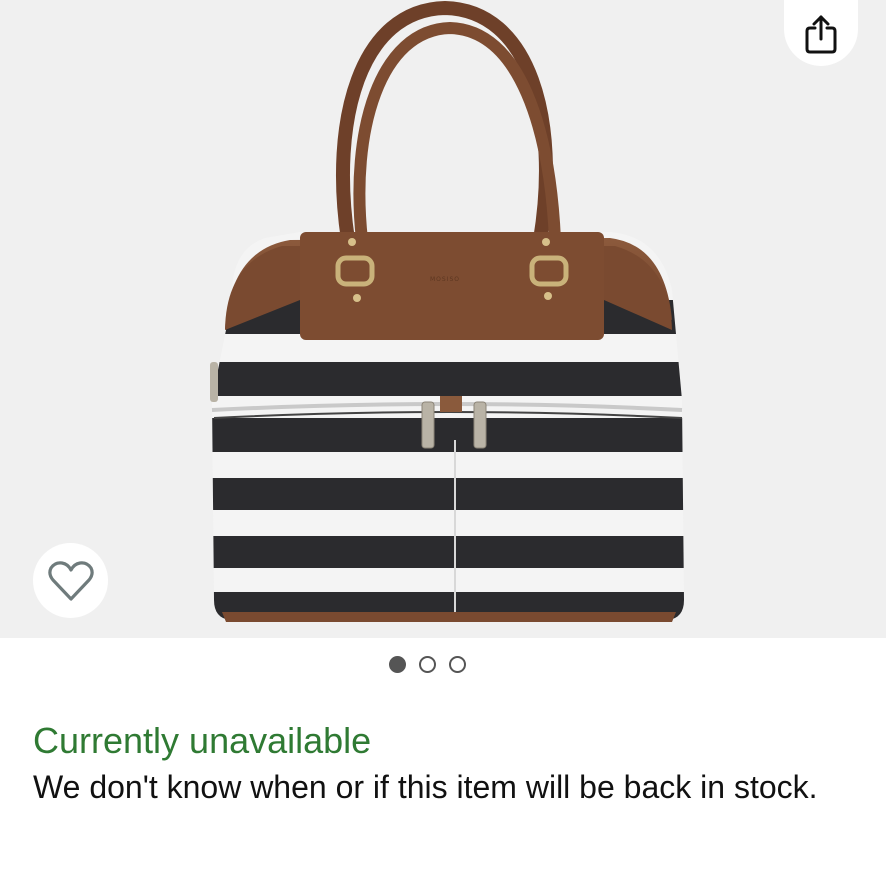 This screenshot has height=886, width=886. What do you see at coordinates (445, 279) in the screenshot?
I see `brand-stamp: MOSISO` at bounding box center [445, 279].